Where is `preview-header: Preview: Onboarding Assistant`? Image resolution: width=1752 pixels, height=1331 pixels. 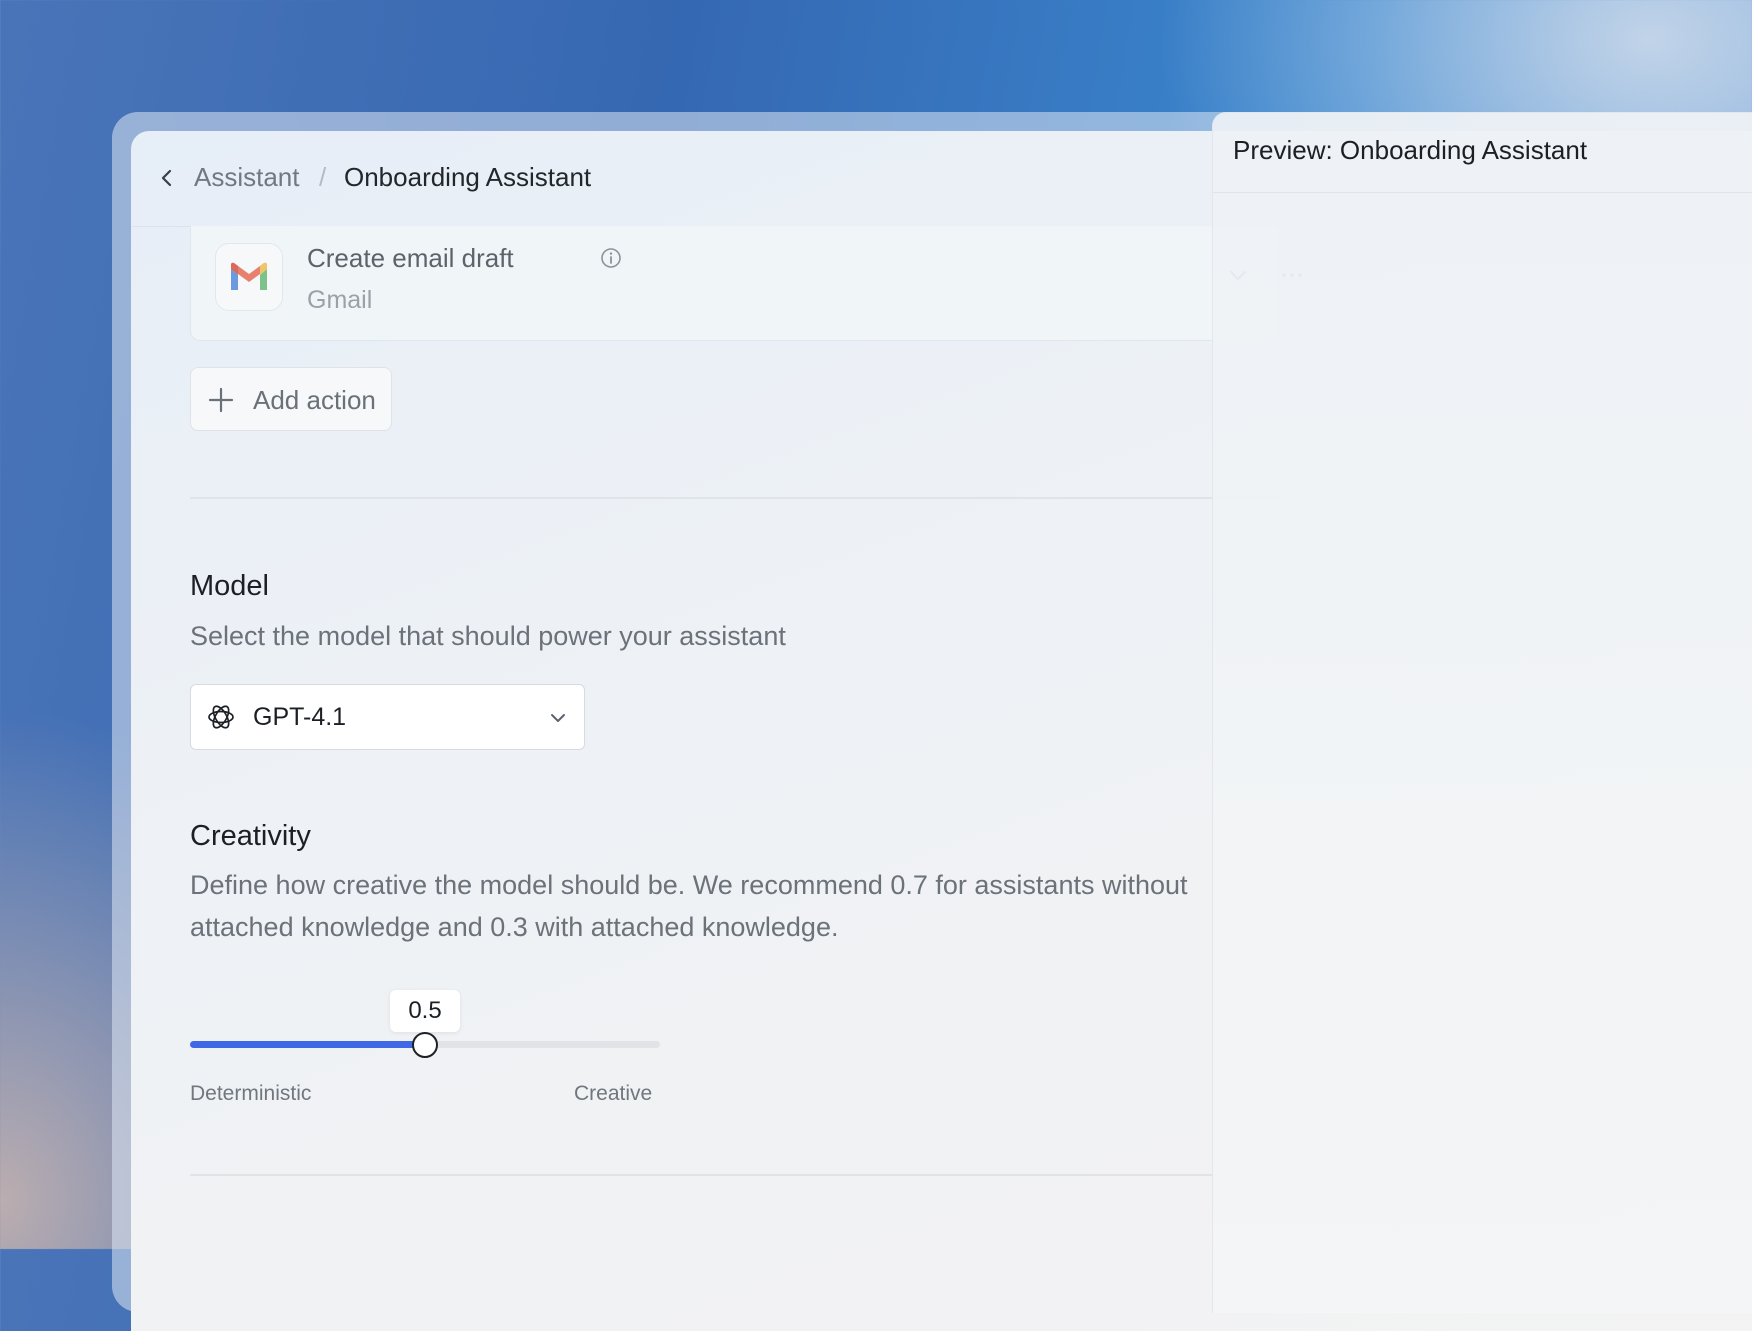 preview-header: Preview: Onboarding Assistant is located at coordinates (1482, 153).